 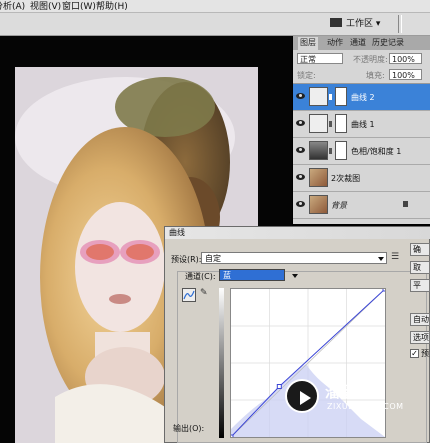 What do you see at coordinates (346, 178) in the screenshot?
I see `layer-name: 2次裁图` at bounding box center [346, 178].